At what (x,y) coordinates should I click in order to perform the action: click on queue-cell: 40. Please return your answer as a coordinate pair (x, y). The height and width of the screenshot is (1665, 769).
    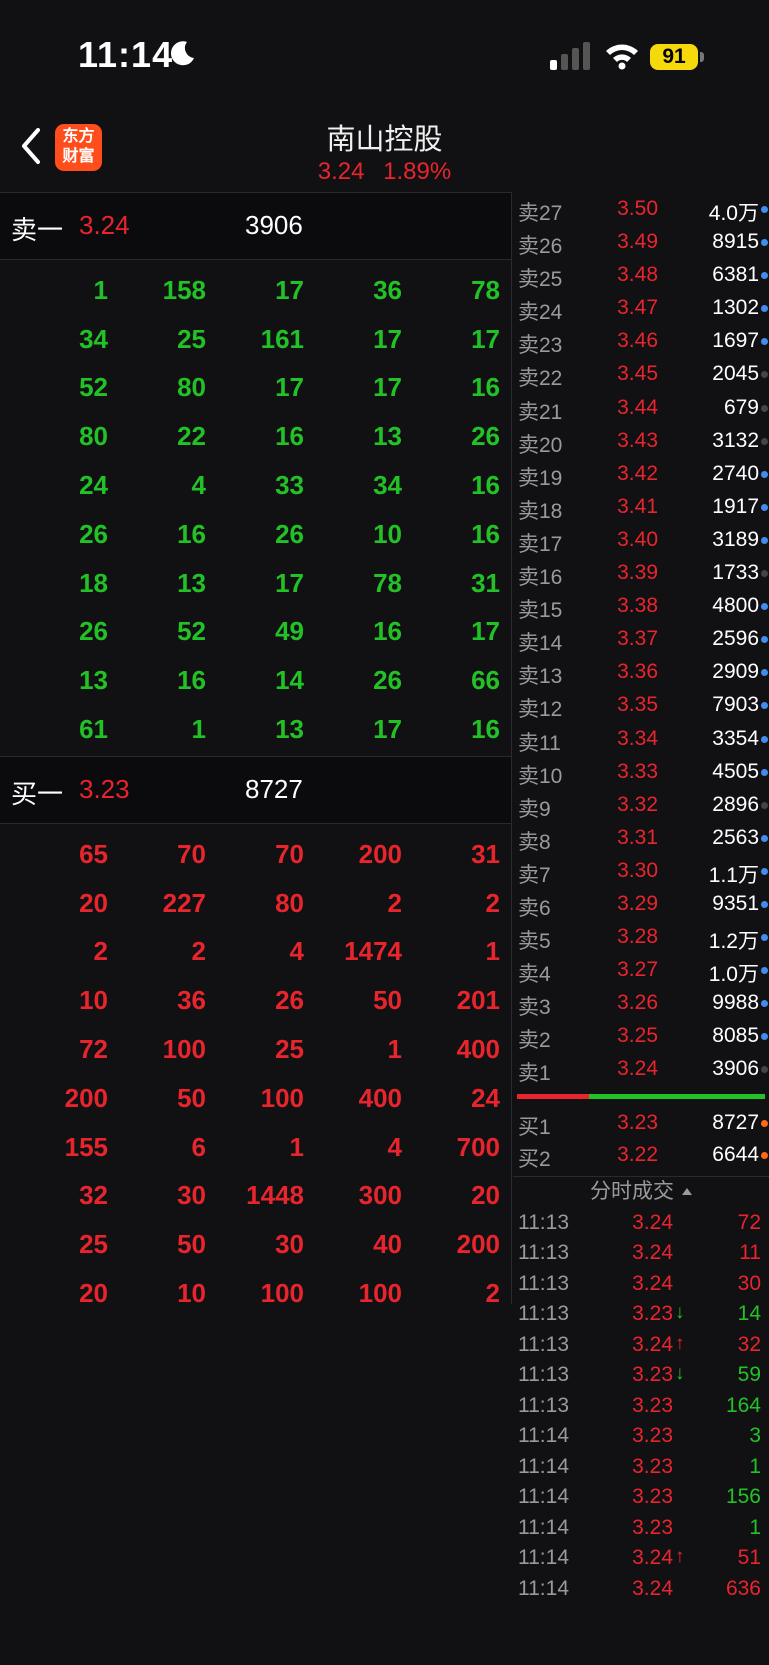
    Looking at the image, I should click on (387, 1244).